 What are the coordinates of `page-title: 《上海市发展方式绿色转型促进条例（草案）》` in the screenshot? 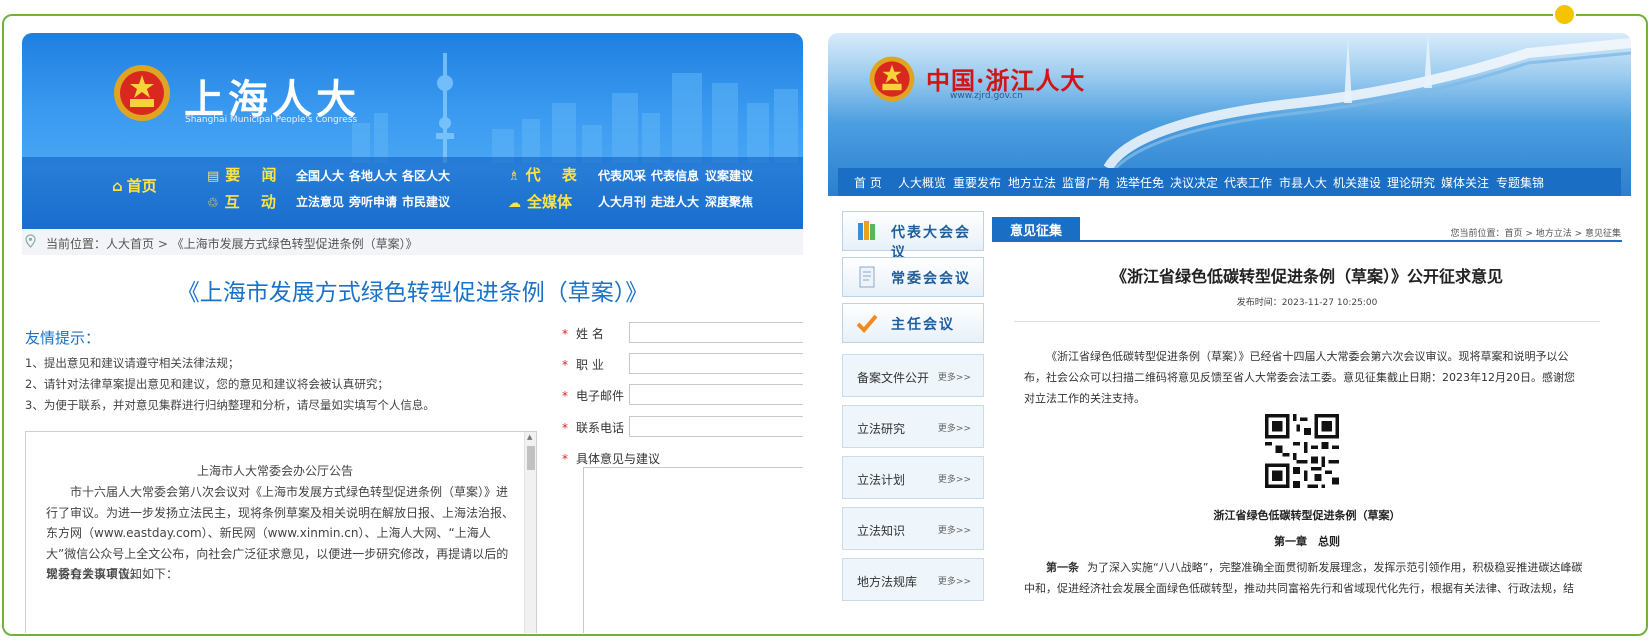 It's located at (412, 293).